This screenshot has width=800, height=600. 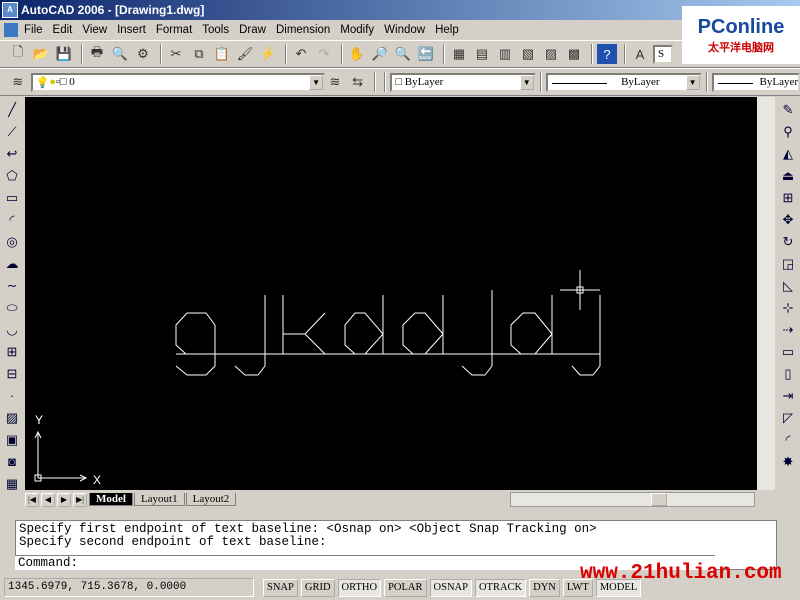 What do you see at coordinates (280, 587) in the screenshot?
I see `snap-toggle: SNAP` at bounding box center [280, 587].